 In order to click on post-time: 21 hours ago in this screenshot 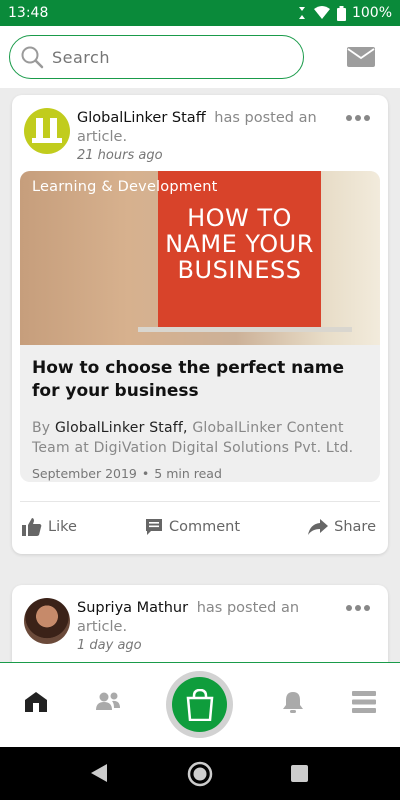, I will do `click(120, 155)`.